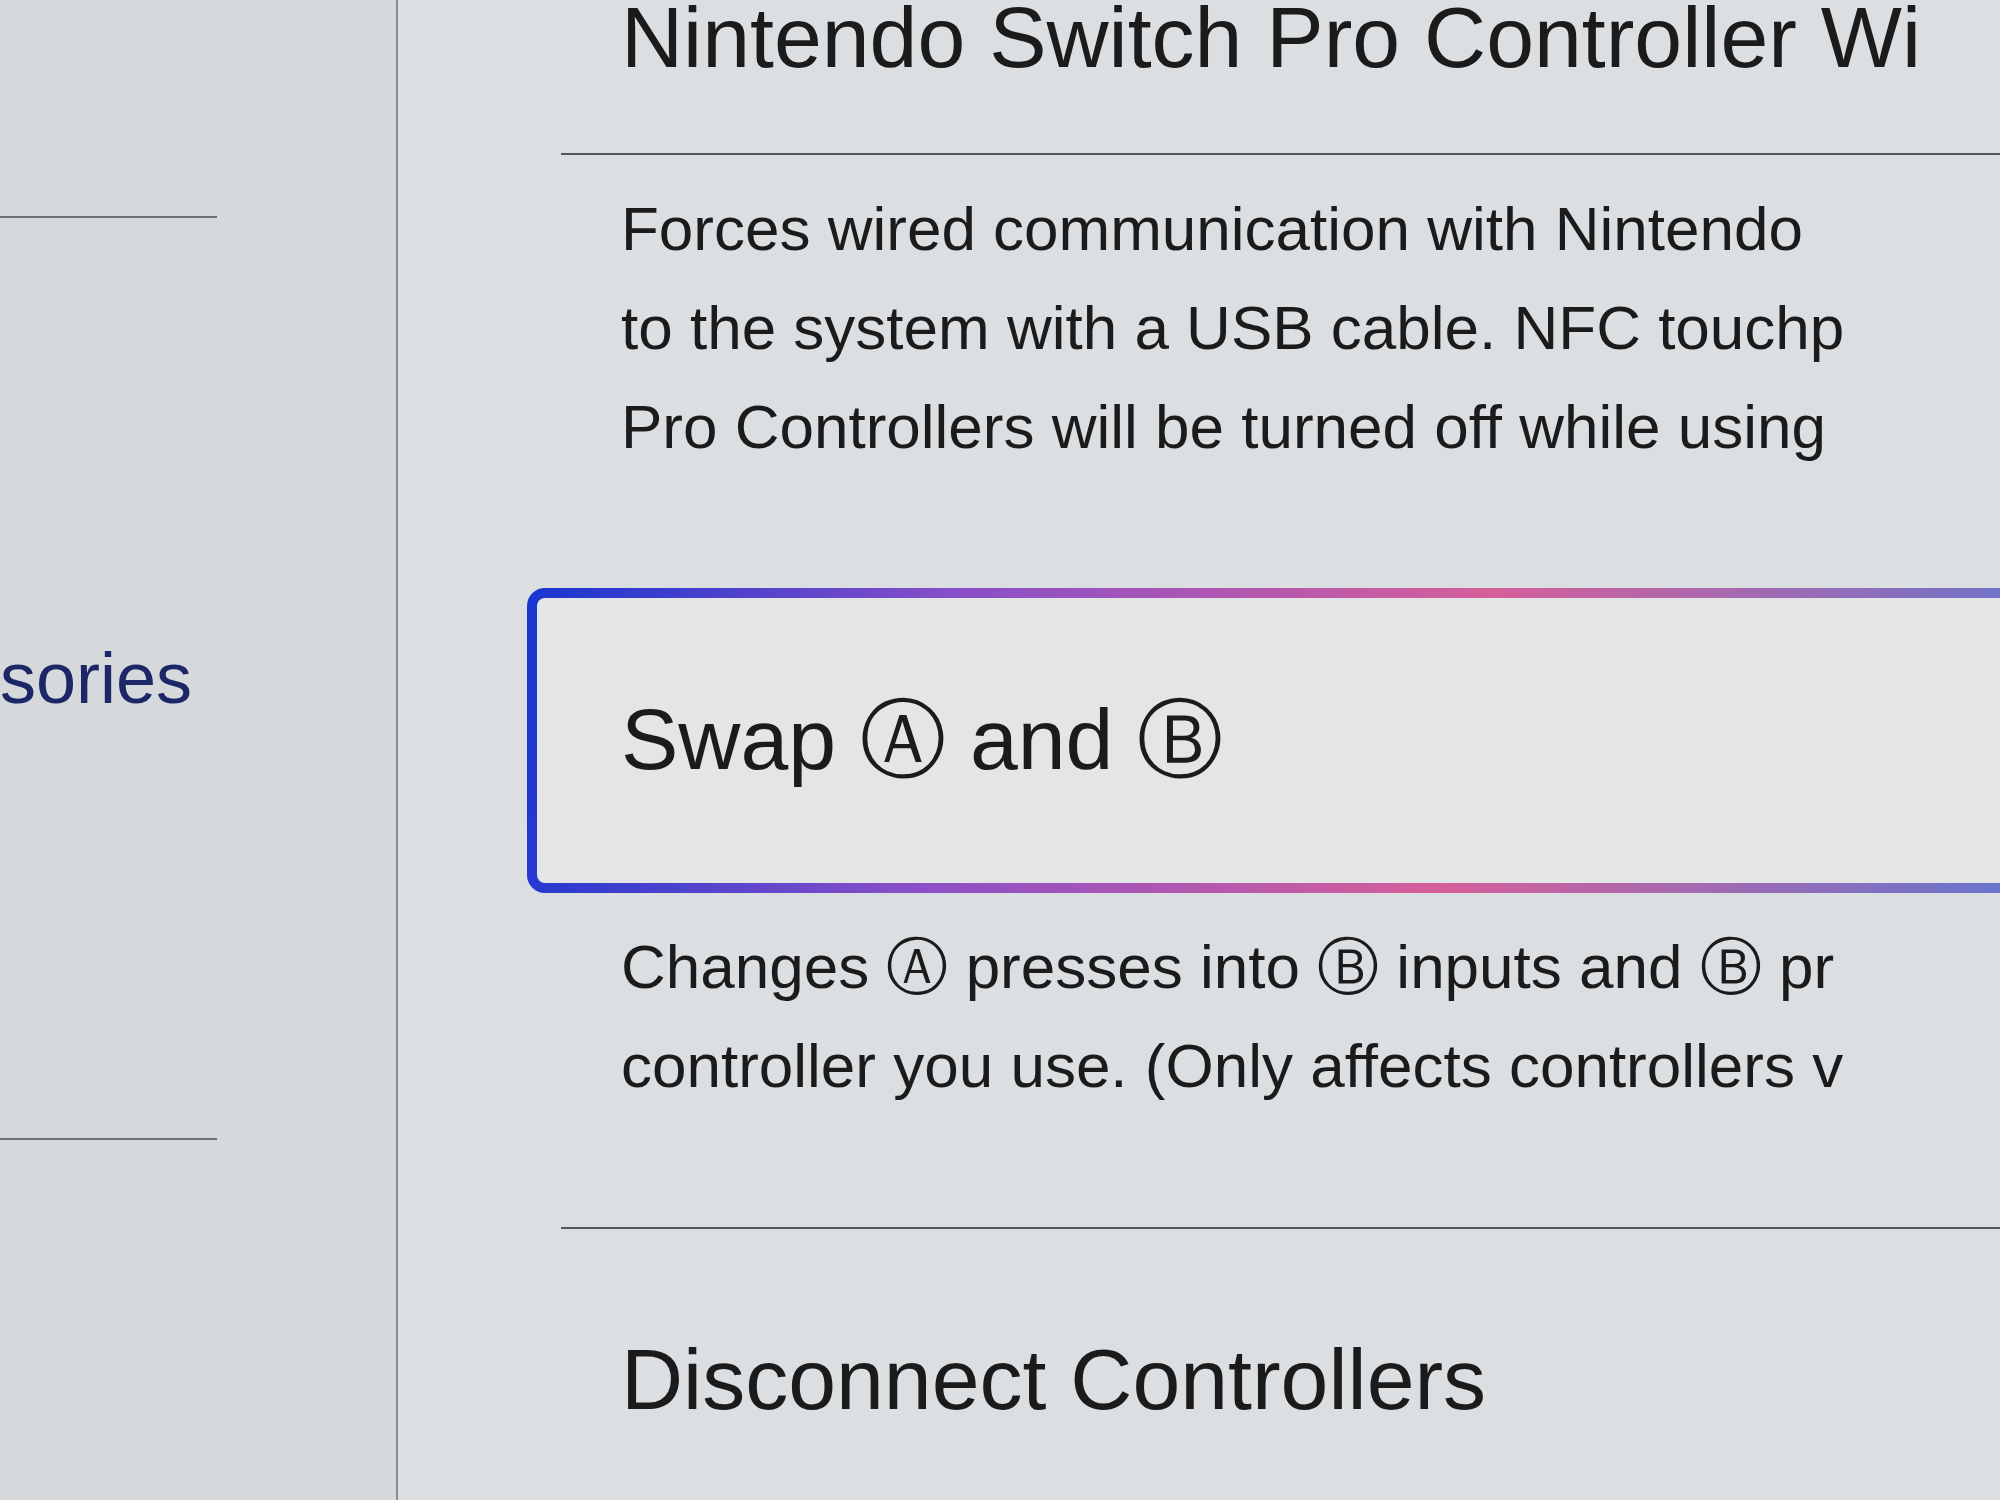  What do you see at coordinates (1233, 1016) in the screenshot?
I see `setting-description: Changes Ⓐ presses into Ⓑ inputs and Ⓑ pr controller you use. (Only affects controllers v` at bounding box center [1233, 1016].